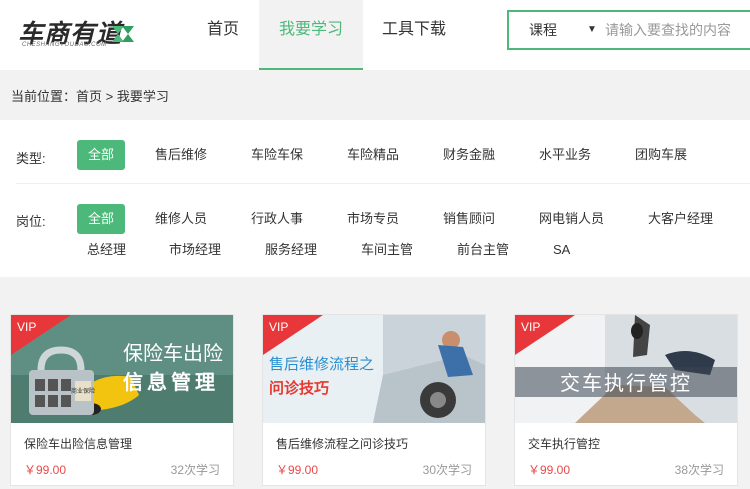  Describe the element at coordinates (483, 250) in the screenshot. I see `post-filter-option: 前台主管` at that location.